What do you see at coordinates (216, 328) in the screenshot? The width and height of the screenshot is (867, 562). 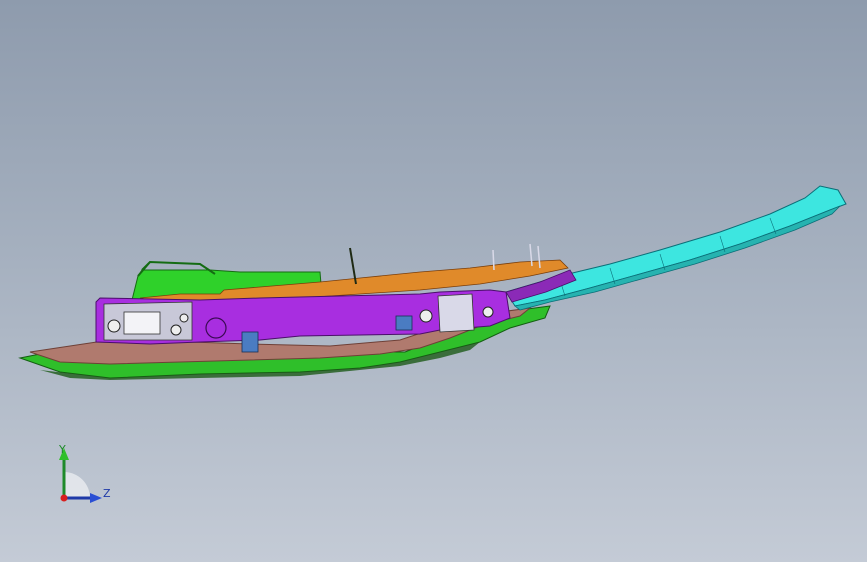 I see `frame-hole` at bounding box center [216, 328].